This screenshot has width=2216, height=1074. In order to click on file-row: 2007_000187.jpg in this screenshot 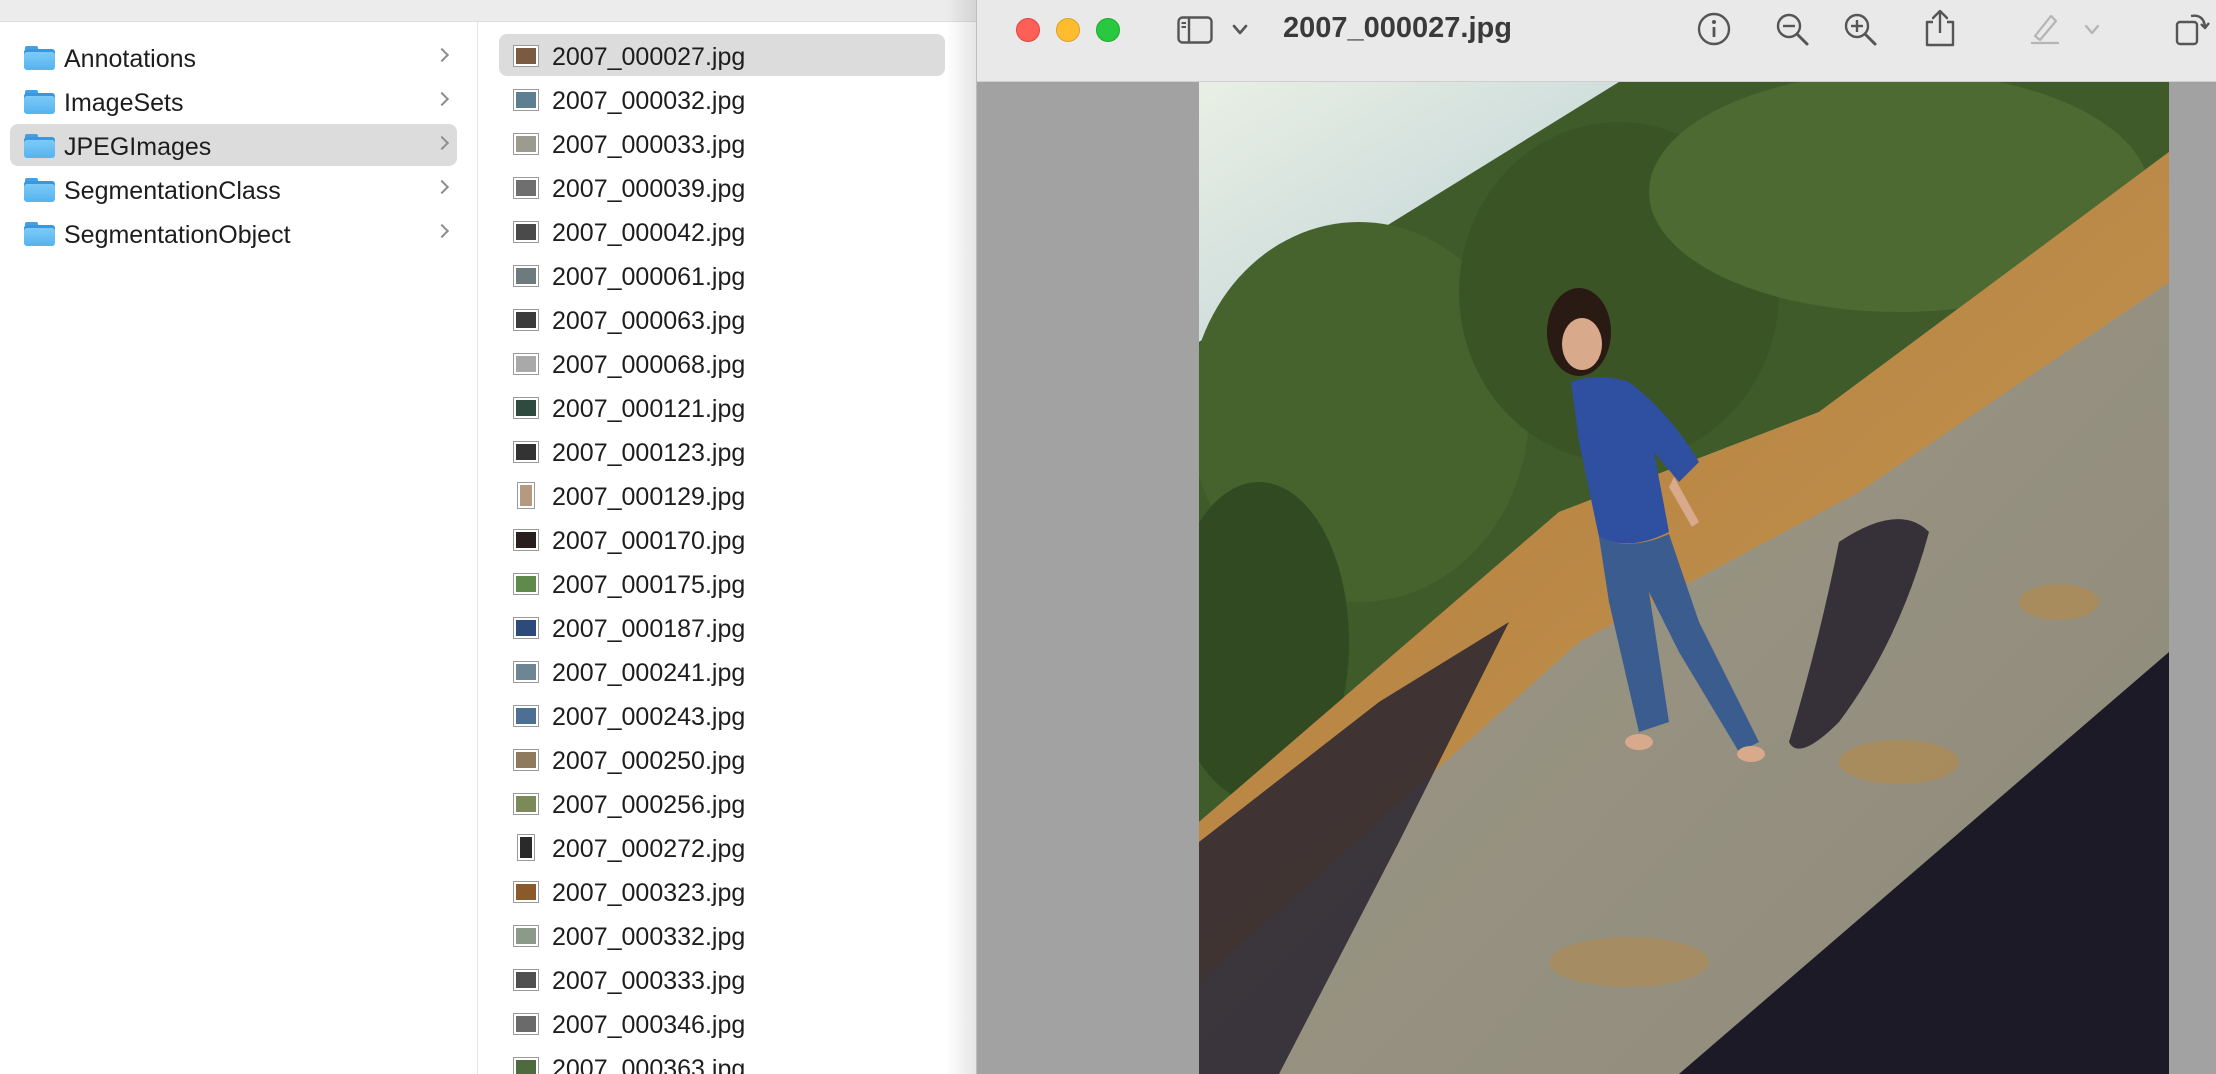, I will do `click(722, 627)`.